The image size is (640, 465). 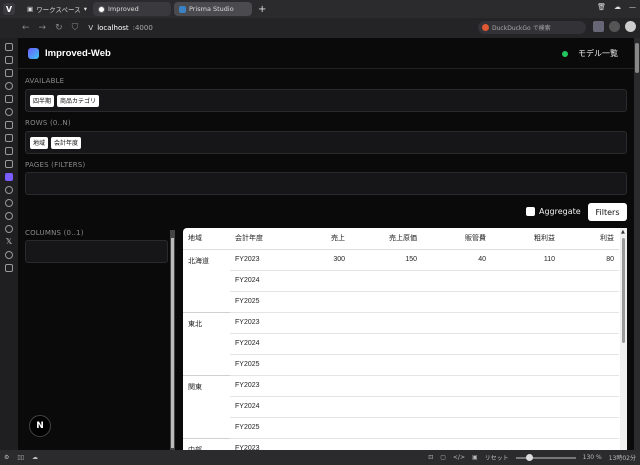 What do you see at coordinates (26, 28) in the screenshot?
I see `back-icon: ←` at bounding box center [26, 28].